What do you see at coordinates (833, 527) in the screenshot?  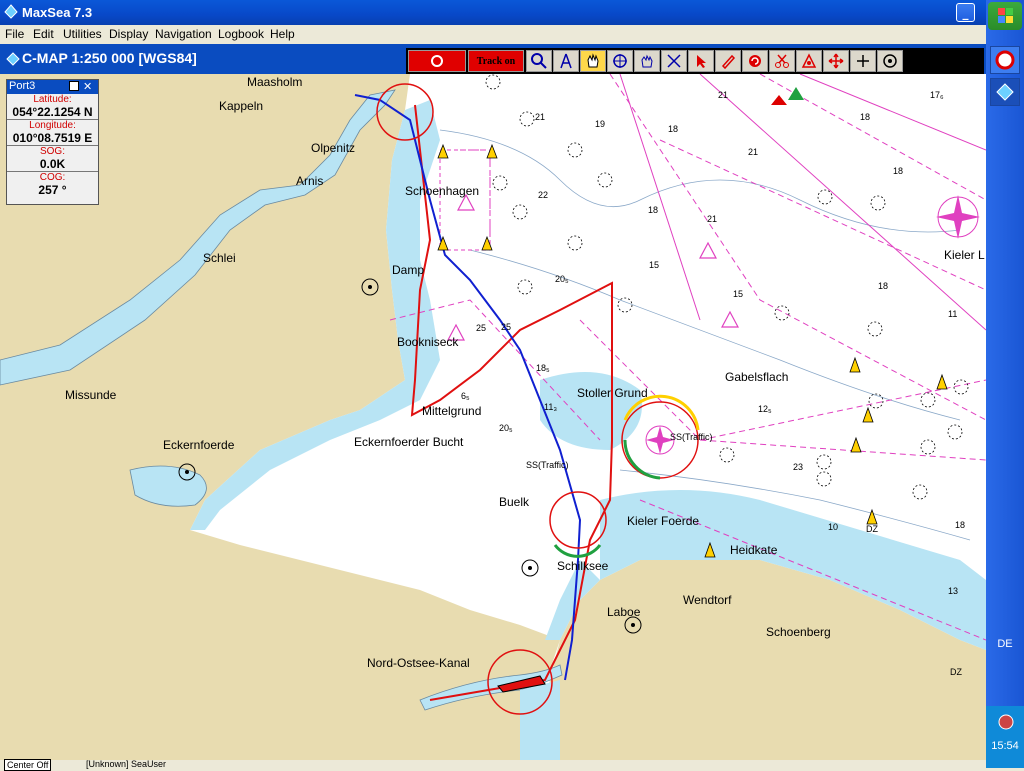 I see `depth-sounding: 10` at bounding box center [833, 527].